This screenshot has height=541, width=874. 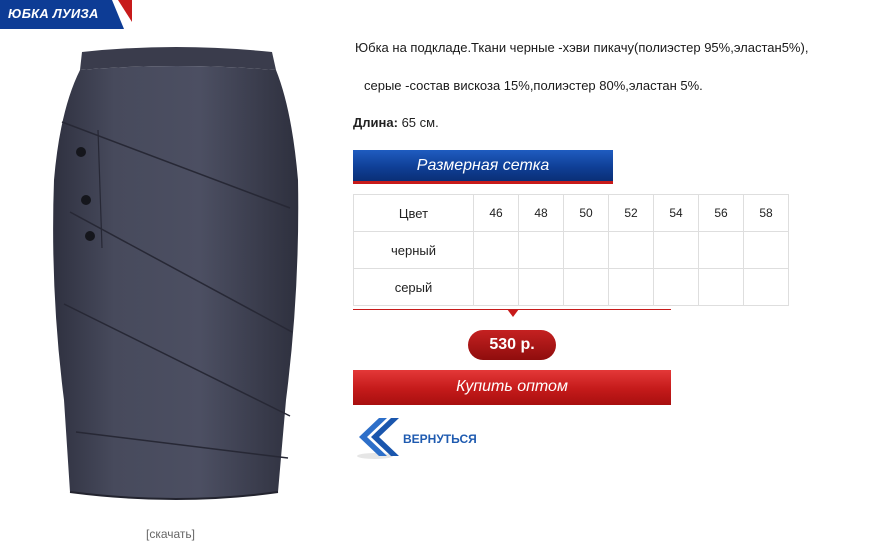 I want to click on size-header-54: 54, so click(x=676, y=213).